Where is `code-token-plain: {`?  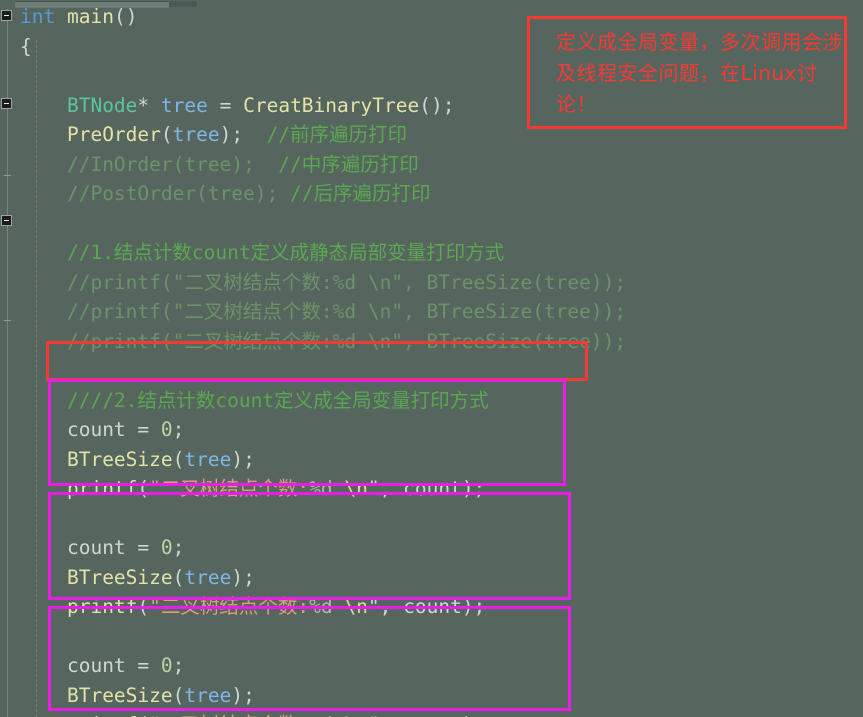
code-token-plain: { is located at coordinates (26, 46).